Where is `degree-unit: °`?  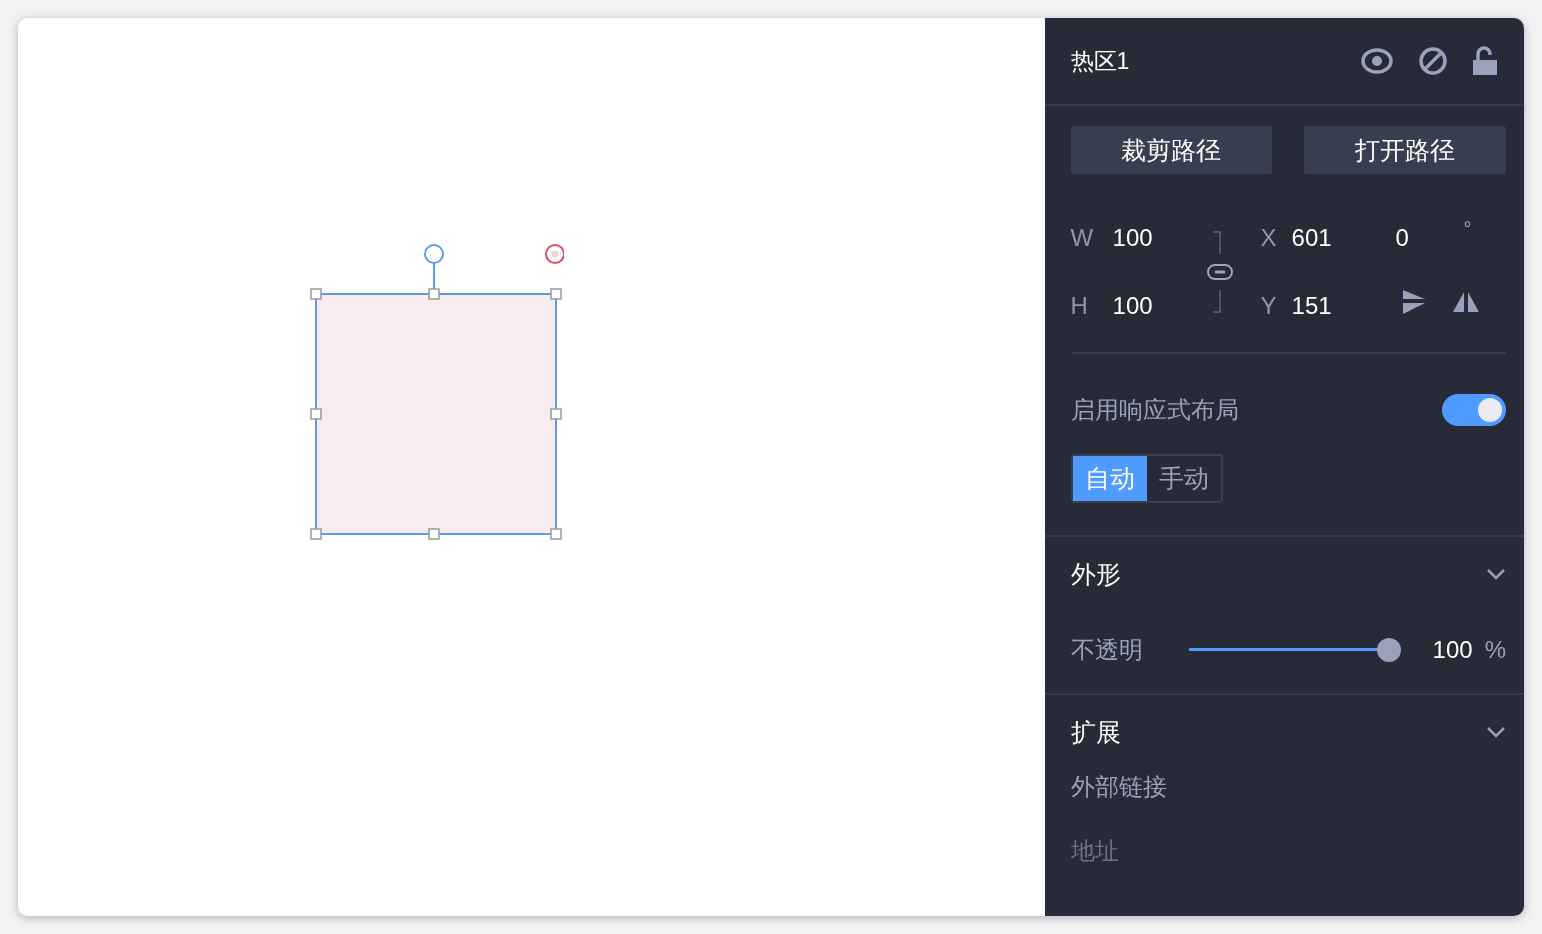
degree-unit: ° is located at coordinates (1468, 229).